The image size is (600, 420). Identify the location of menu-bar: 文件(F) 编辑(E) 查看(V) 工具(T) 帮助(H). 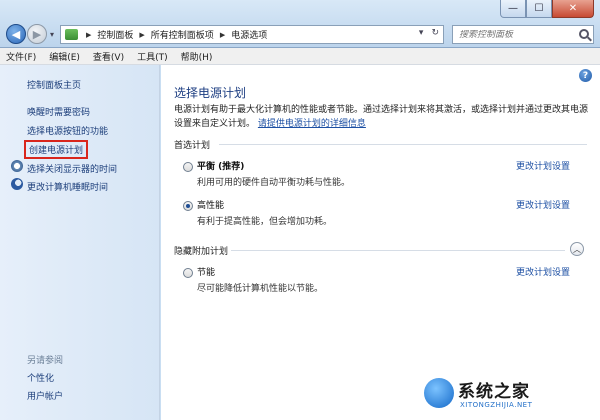
(300, 56).